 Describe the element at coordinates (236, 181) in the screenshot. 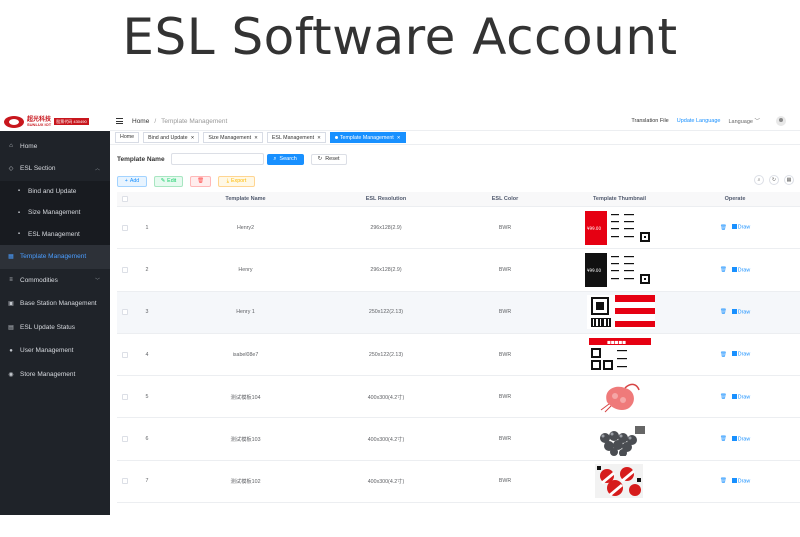

I see `export-button: ⤓ Export` at that location.